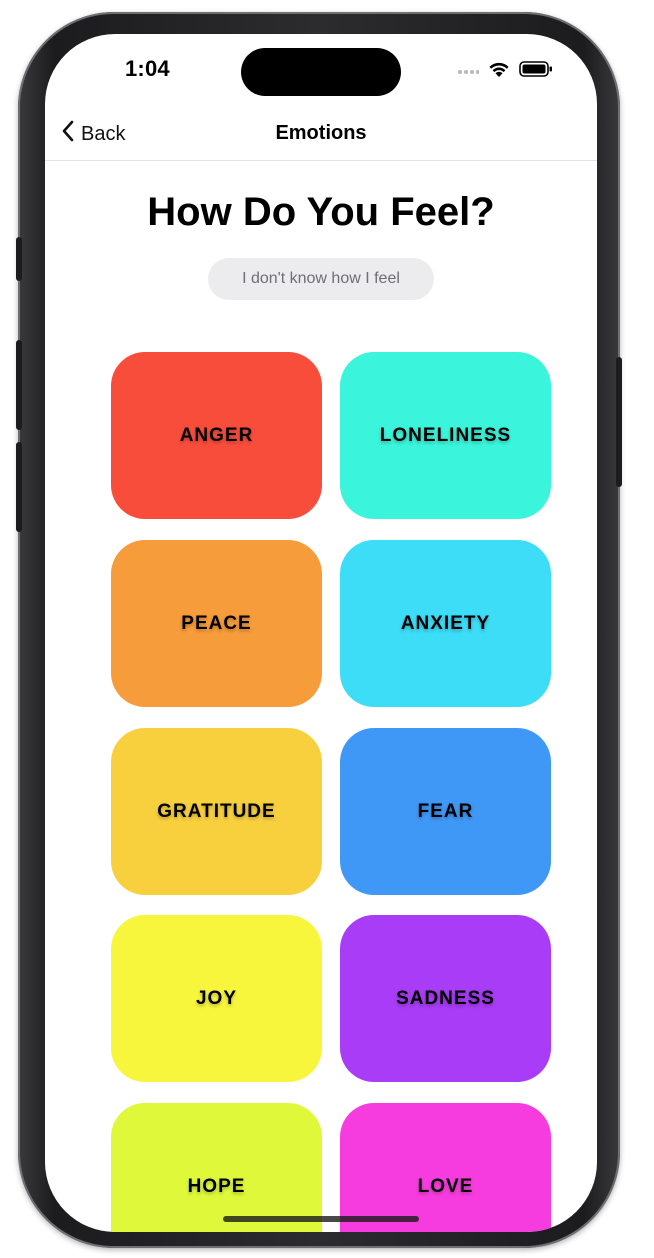 The height and width of the screenshot is (1258, 654). I want to click on unknown-feeling-button: I don't know how I feel, so click(321, 279).